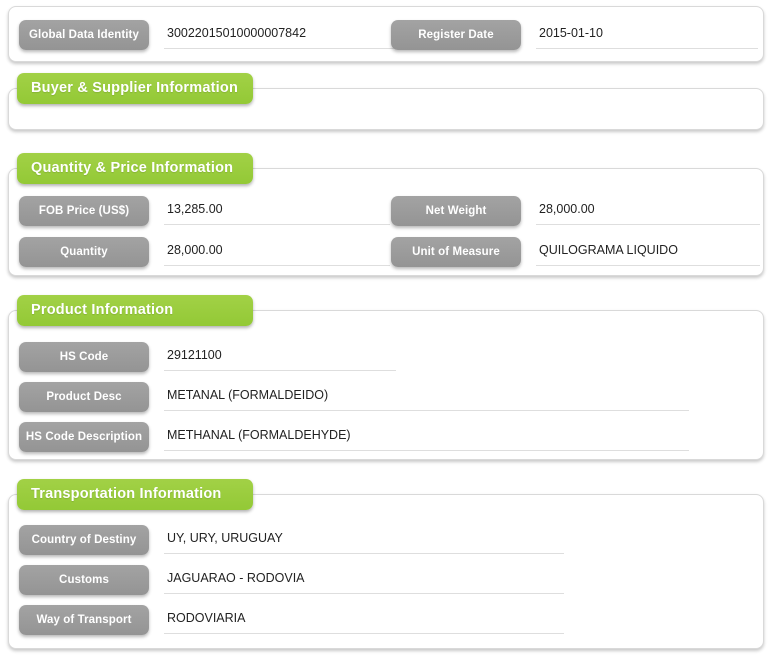 The height and width of the screenshot is (669, 774). I want to click on field-label-hs-code-description: HS Code Description, so click(84, 437).